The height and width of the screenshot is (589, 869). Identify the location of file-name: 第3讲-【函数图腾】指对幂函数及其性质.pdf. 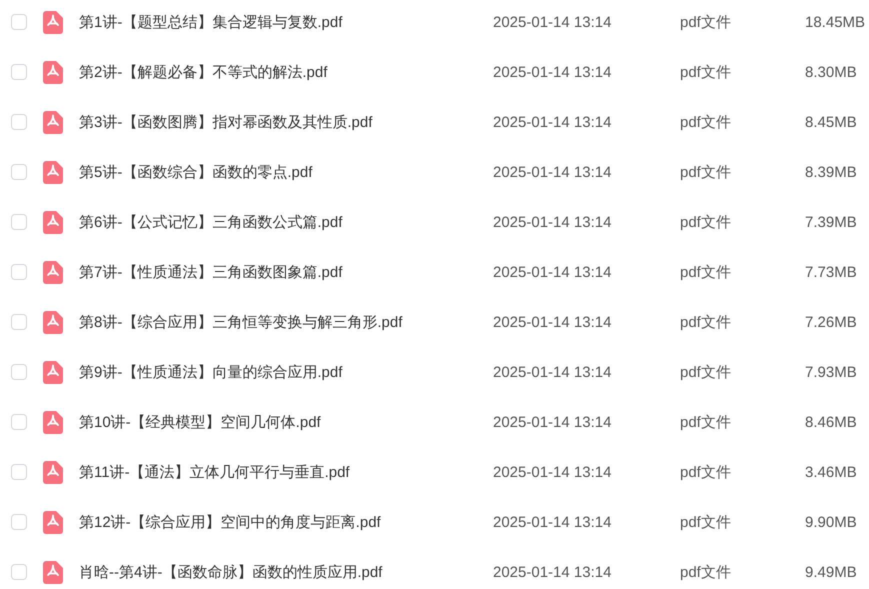
(286, 122).